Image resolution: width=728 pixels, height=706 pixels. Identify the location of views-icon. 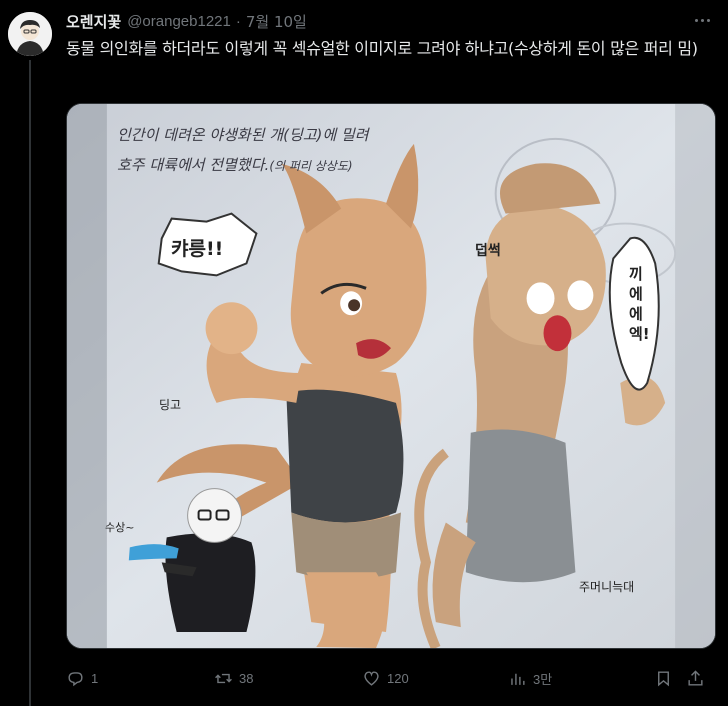
(518, 679).